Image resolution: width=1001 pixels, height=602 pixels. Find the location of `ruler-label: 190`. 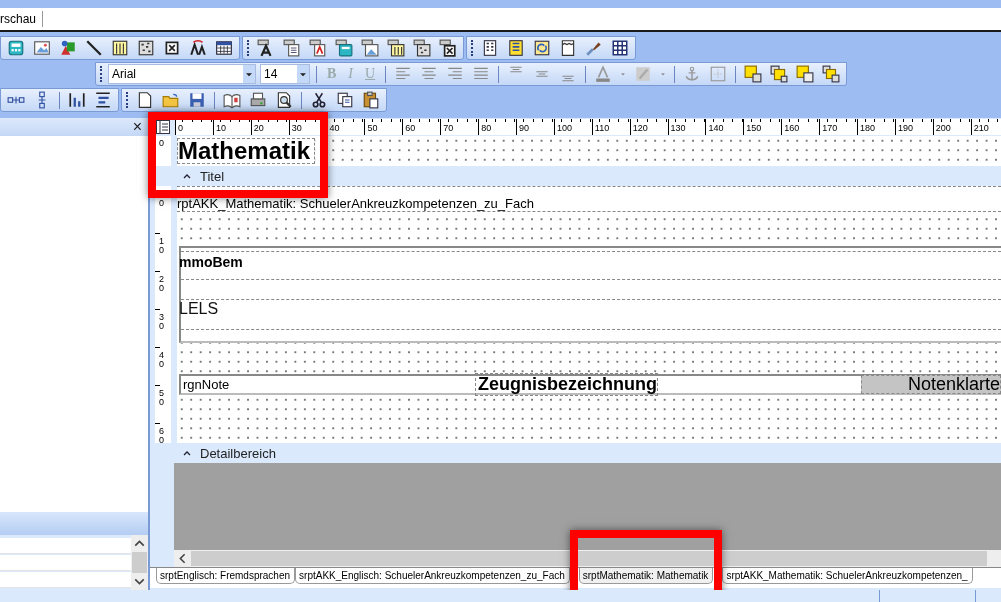

ruler-label: 190 is located at coordinates (913, 127).